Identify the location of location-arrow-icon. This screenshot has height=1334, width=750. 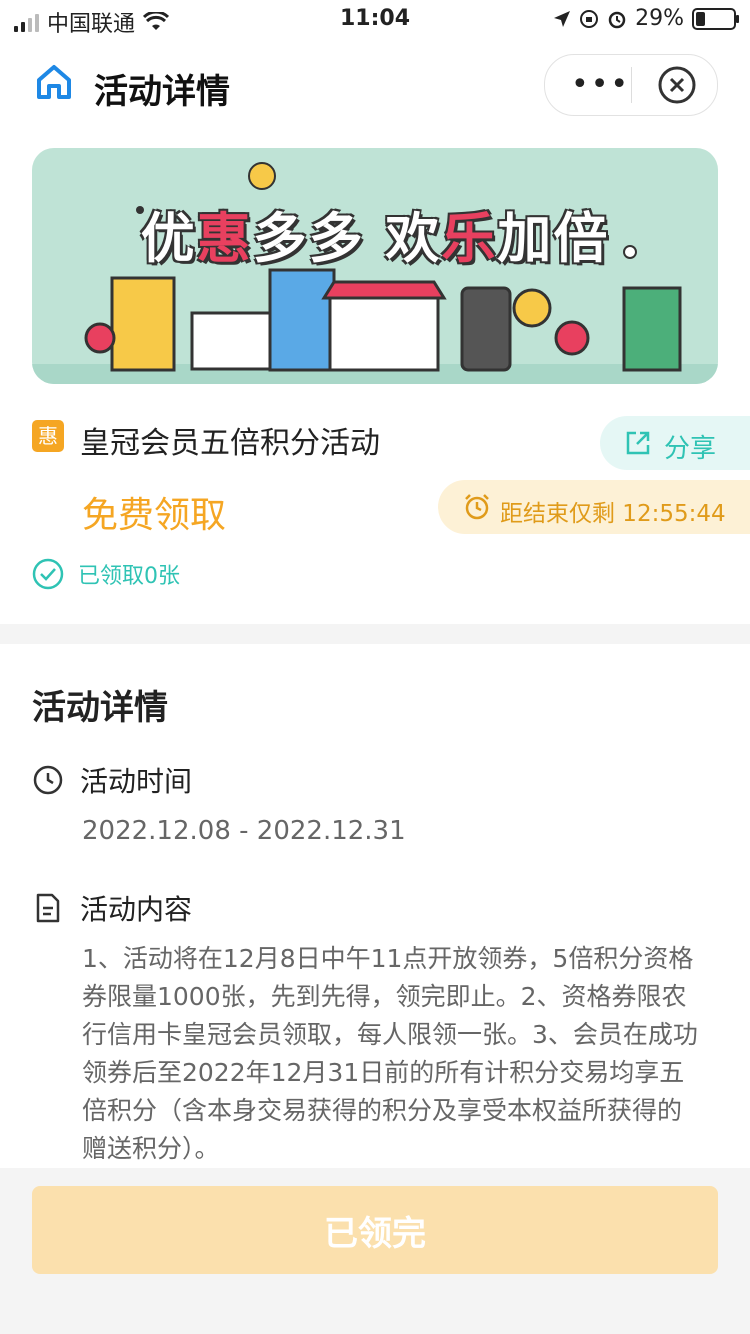
(562, 18).